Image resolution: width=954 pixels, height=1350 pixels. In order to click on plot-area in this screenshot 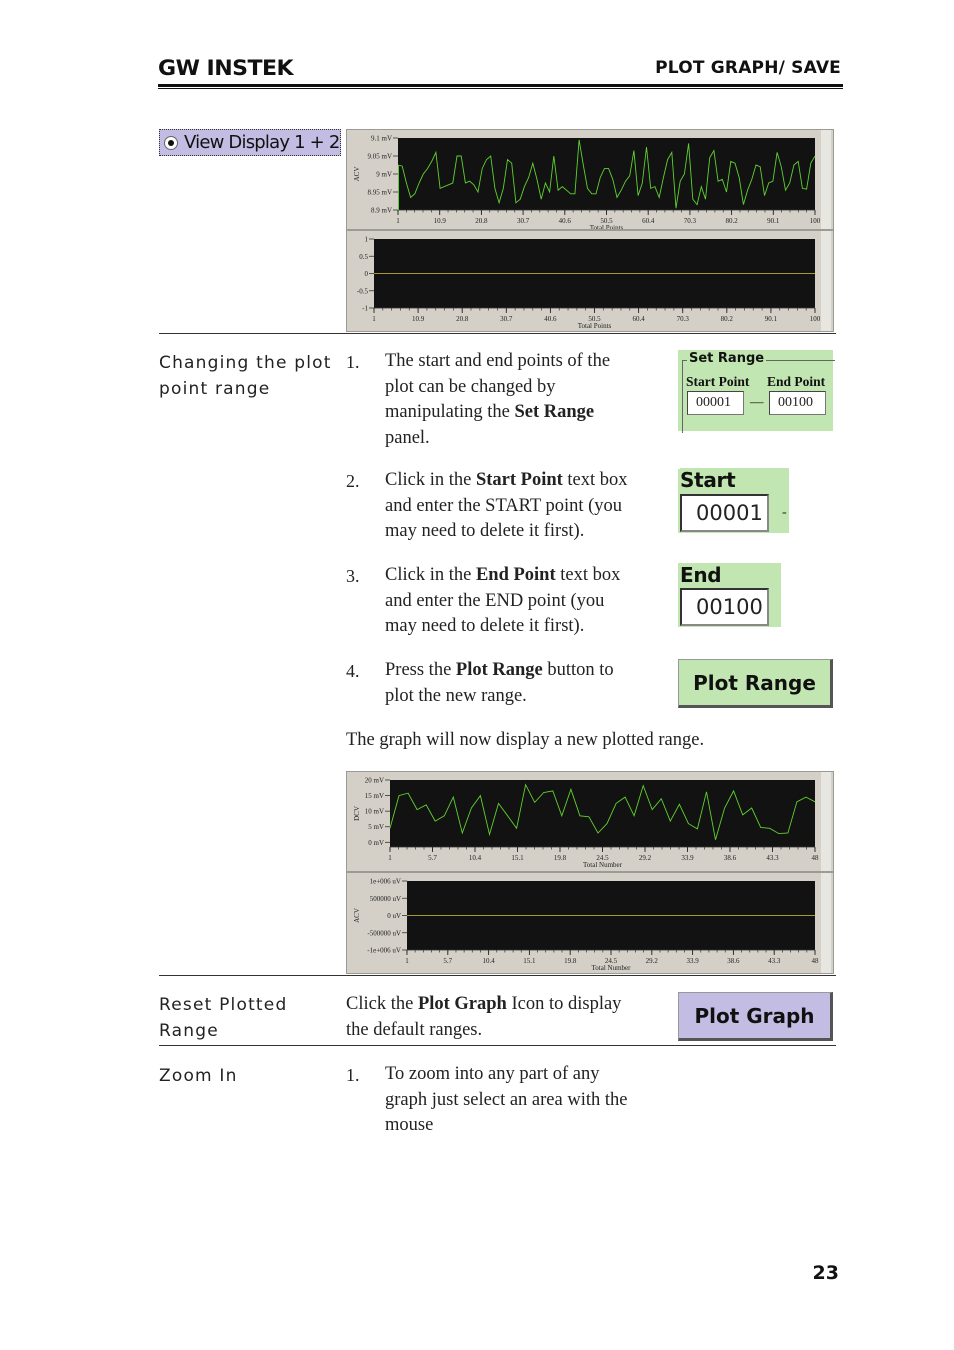, I will do `click(606, 174)`.